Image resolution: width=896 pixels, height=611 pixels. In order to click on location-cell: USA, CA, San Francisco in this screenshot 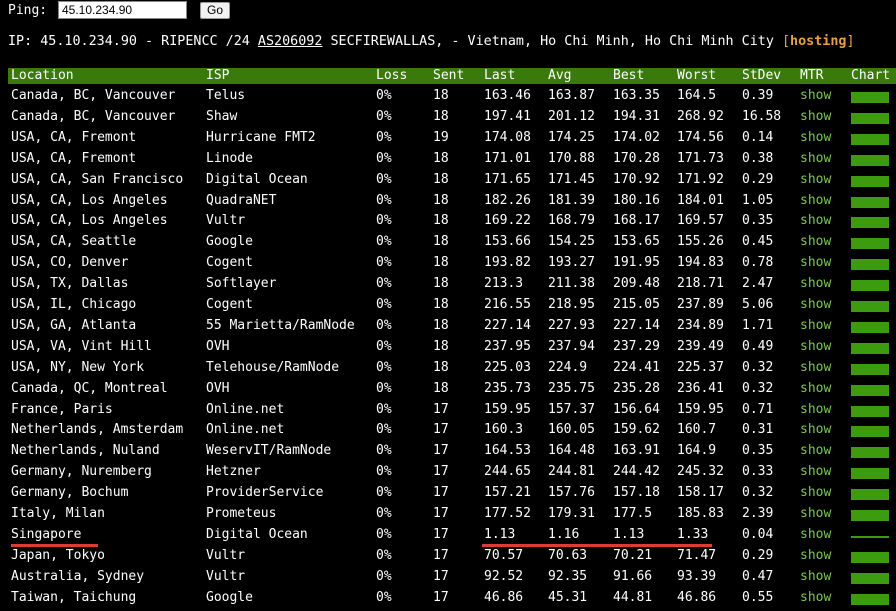, I will do `click(97, 179)`.